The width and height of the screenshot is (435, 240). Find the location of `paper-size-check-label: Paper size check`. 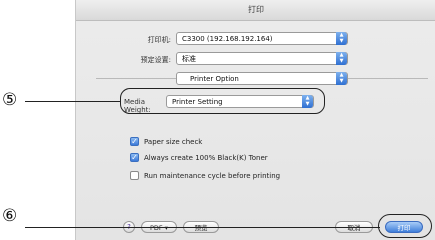

paper-size-check-label: Paper size check is located at coordinates (173, 142).